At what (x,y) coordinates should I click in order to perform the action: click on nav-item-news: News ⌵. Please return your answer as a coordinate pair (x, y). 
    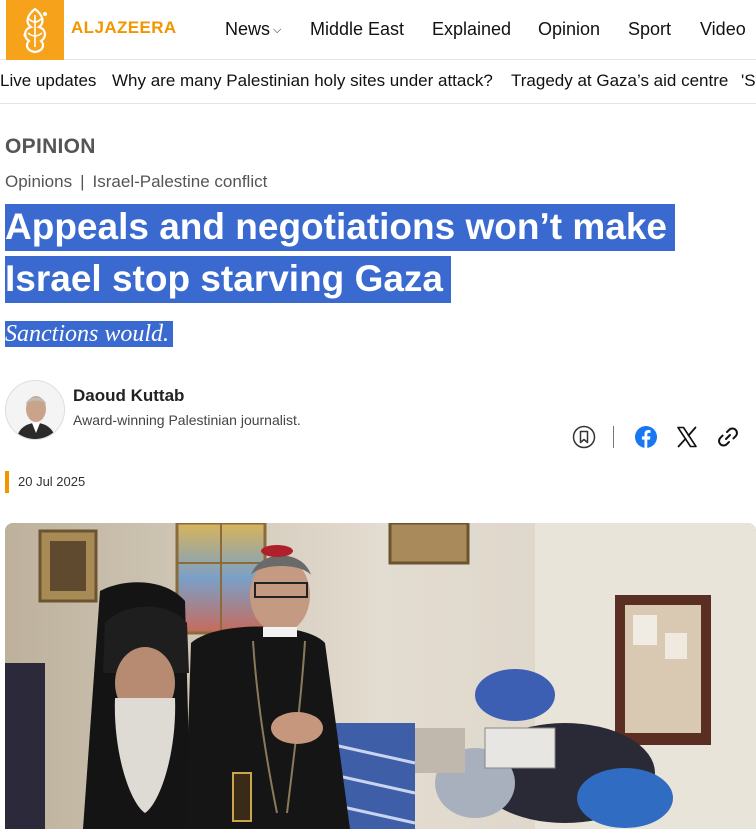
    Looking at the image, I should click on (253, 29).